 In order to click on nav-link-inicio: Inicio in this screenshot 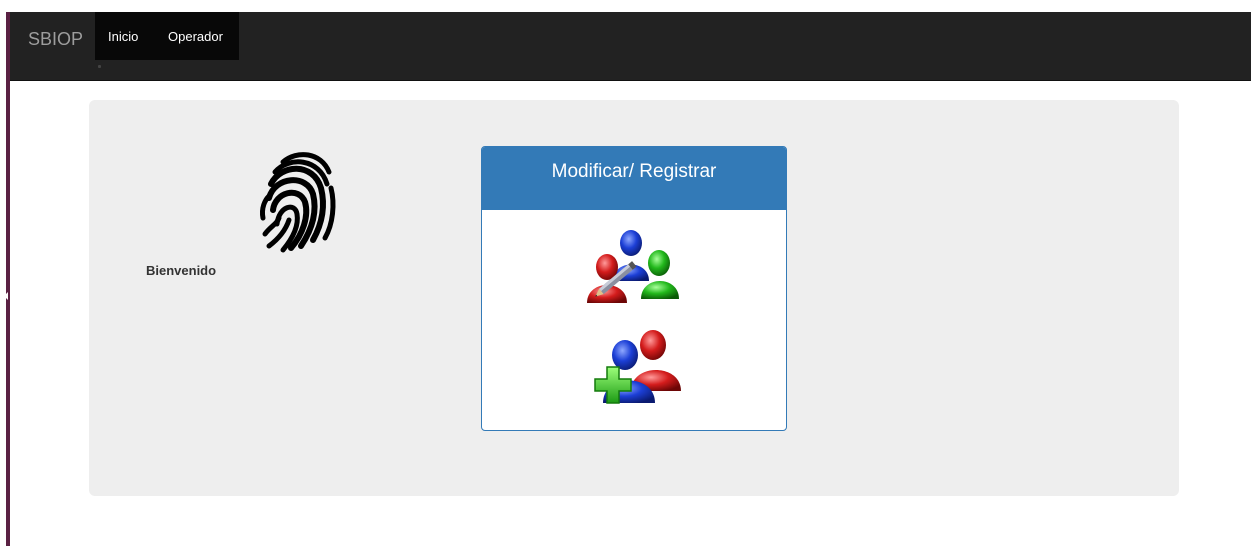, I will do `click(123, 36)`.